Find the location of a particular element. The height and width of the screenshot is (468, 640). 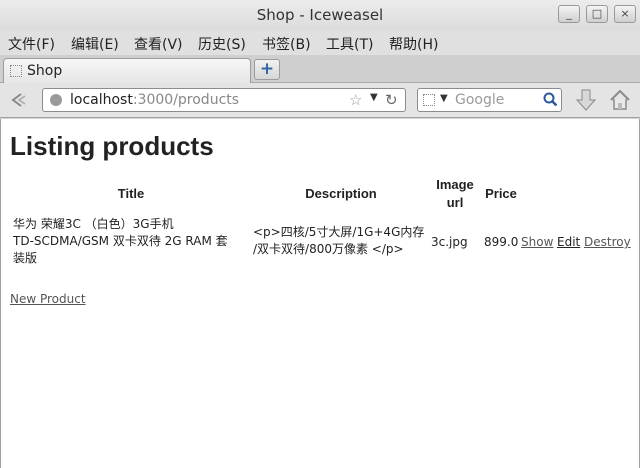

blank-page-icon is located at coordinates (16, 71).